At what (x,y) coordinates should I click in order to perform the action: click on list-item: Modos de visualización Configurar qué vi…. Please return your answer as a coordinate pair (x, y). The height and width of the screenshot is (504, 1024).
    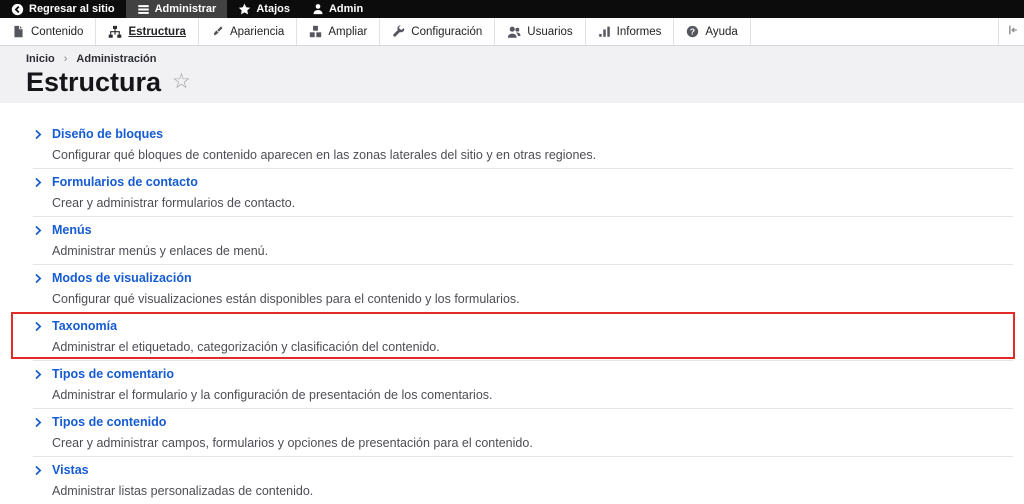
    Looking at the image, I should click on (523, 289).